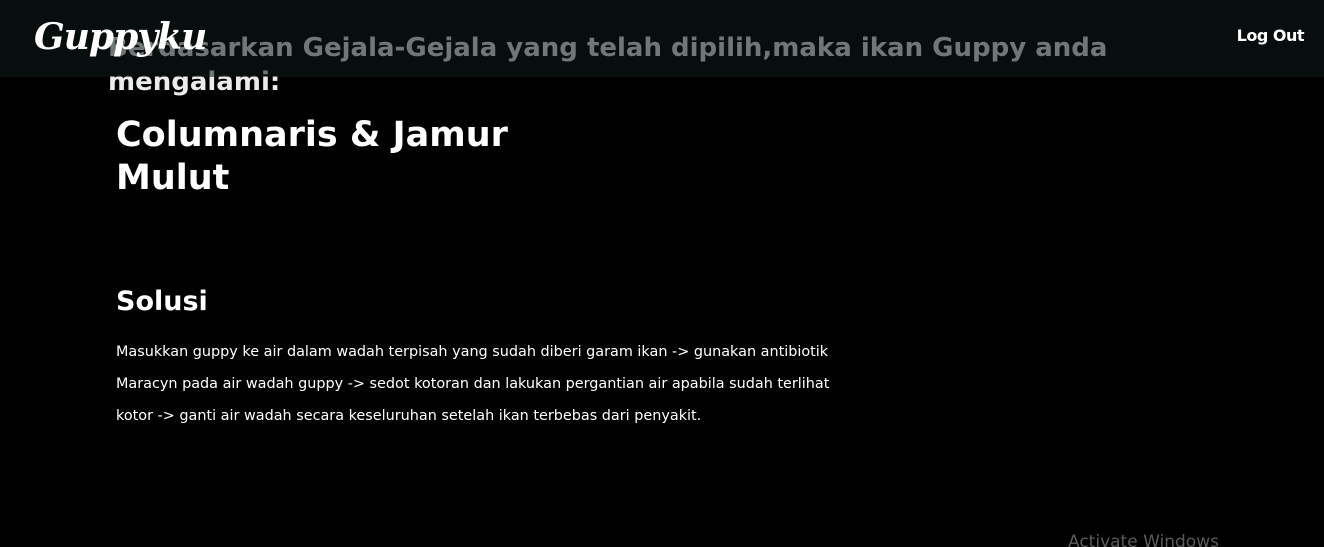  I want to click on navbar: Guppyku Log Out, so click(662, 38).